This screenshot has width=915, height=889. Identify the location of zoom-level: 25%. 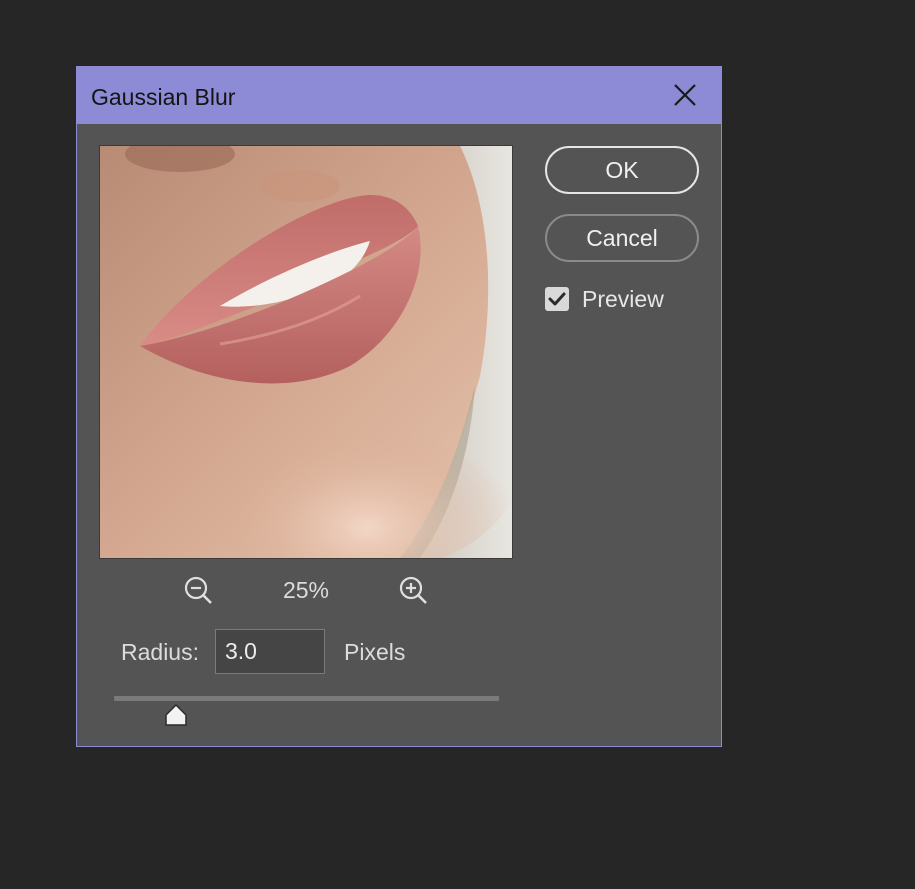
(306, 590).